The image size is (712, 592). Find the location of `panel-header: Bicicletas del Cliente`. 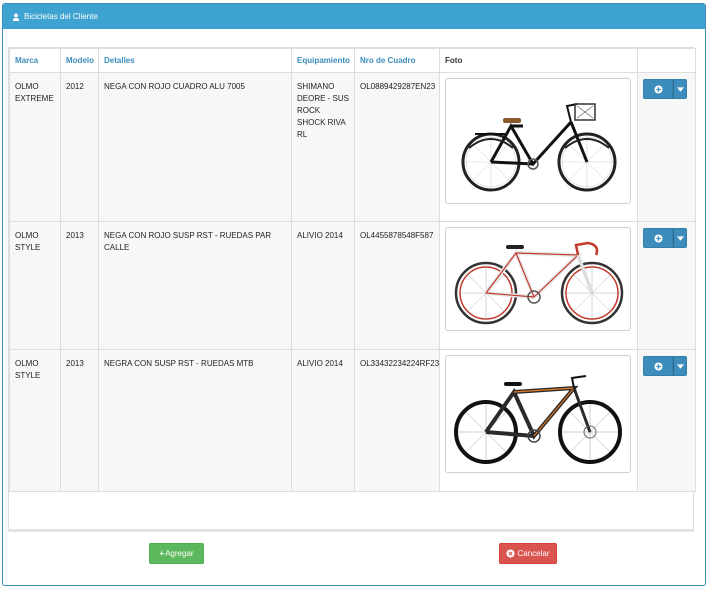

panel-header: Bicicletas del Cliente is located at coordinates (354, 16).